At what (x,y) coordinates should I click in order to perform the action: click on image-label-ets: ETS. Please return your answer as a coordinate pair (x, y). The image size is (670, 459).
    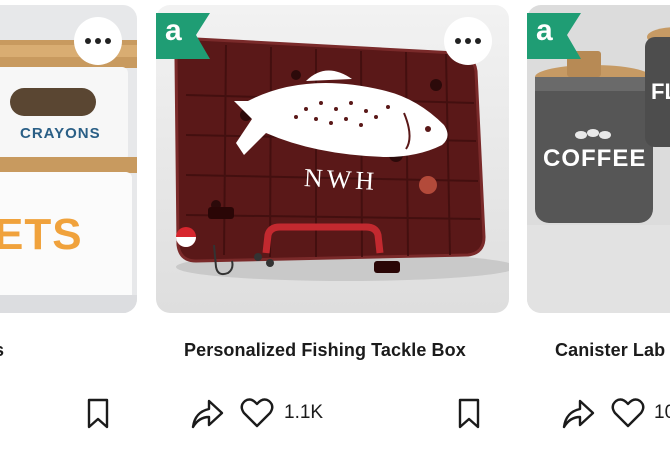
    Looking at the image, I should click on (41, 234).